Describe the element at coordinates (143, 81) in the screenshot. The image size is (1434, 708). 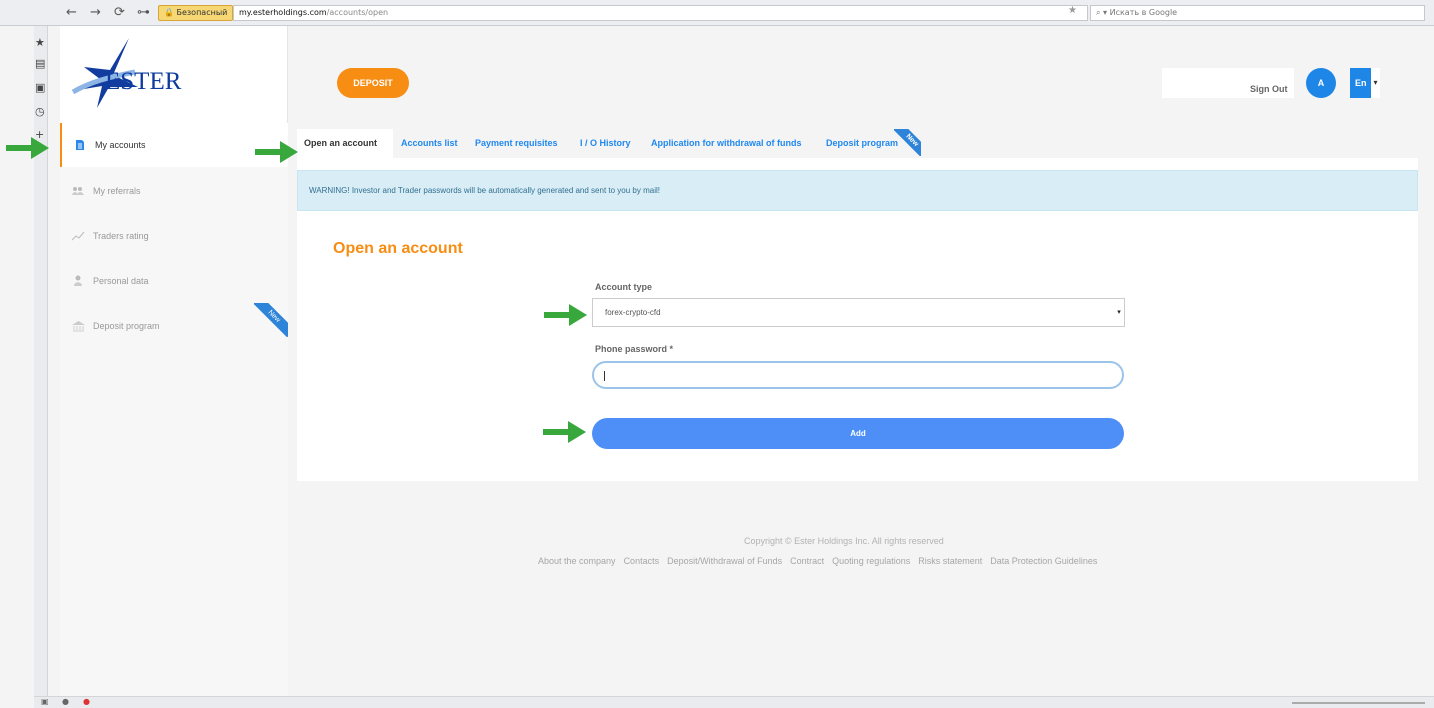
I see `logo-text: ESTER` at that location.